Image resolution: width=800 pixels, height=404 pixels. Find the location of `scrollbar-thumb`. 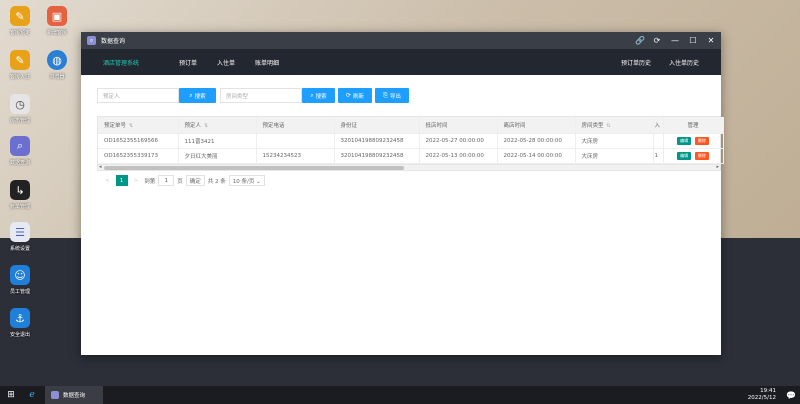

scrollbar-thumb is located at coordinates (254, 167).